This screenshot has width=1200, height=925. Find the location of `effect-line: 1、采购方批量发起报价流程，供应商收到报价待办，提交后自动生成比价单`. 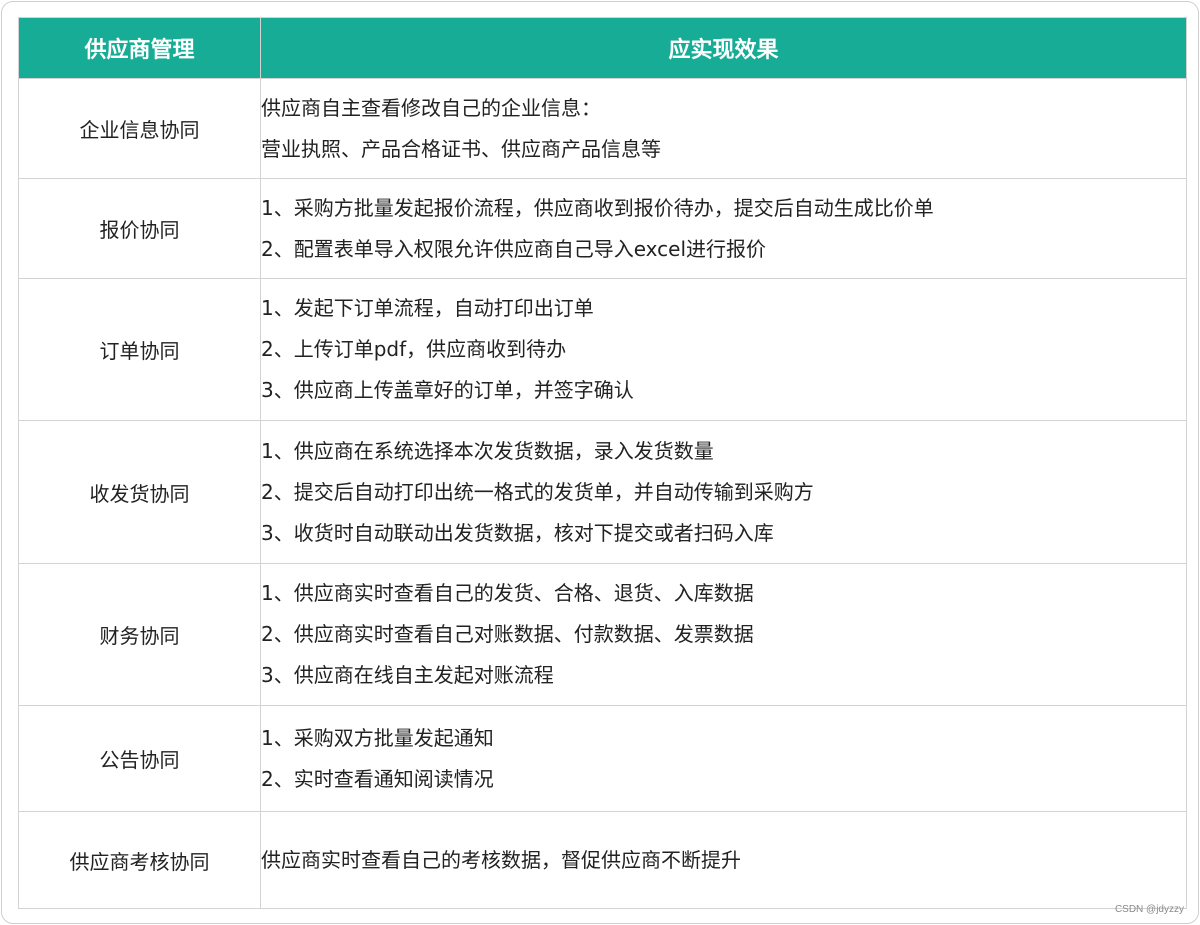

effect-line: 1、采购方批量发起报价流程，供应商收到报价待办，提交后自动生成比价单 is located at coordinates (597, 207).